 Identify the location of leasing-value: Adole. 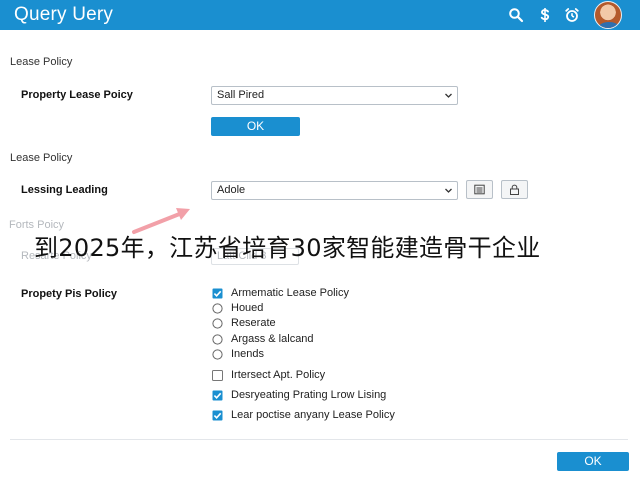
(231, 190).